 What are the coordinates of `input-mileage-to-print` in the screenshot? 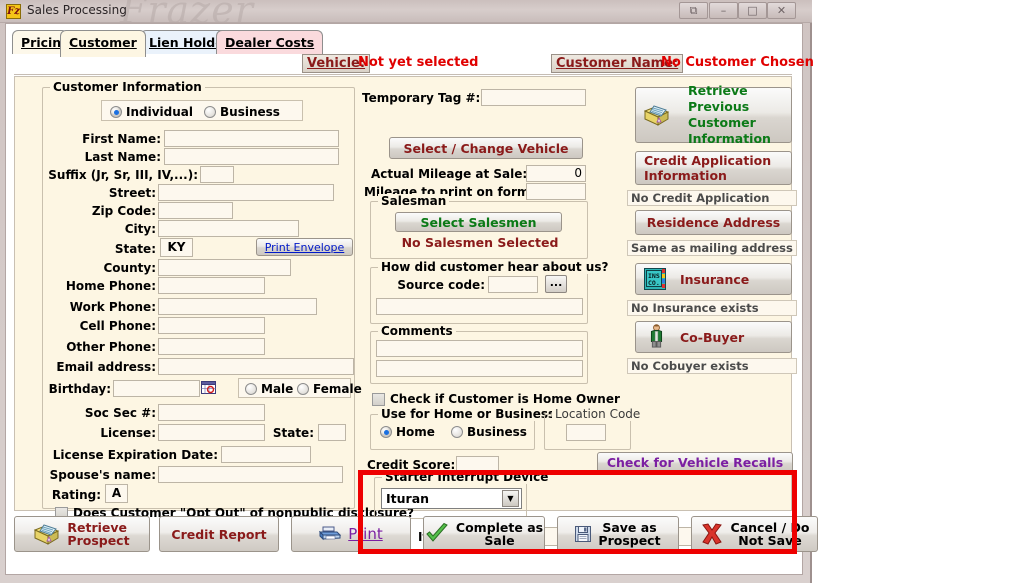 It's located at (556, 191).